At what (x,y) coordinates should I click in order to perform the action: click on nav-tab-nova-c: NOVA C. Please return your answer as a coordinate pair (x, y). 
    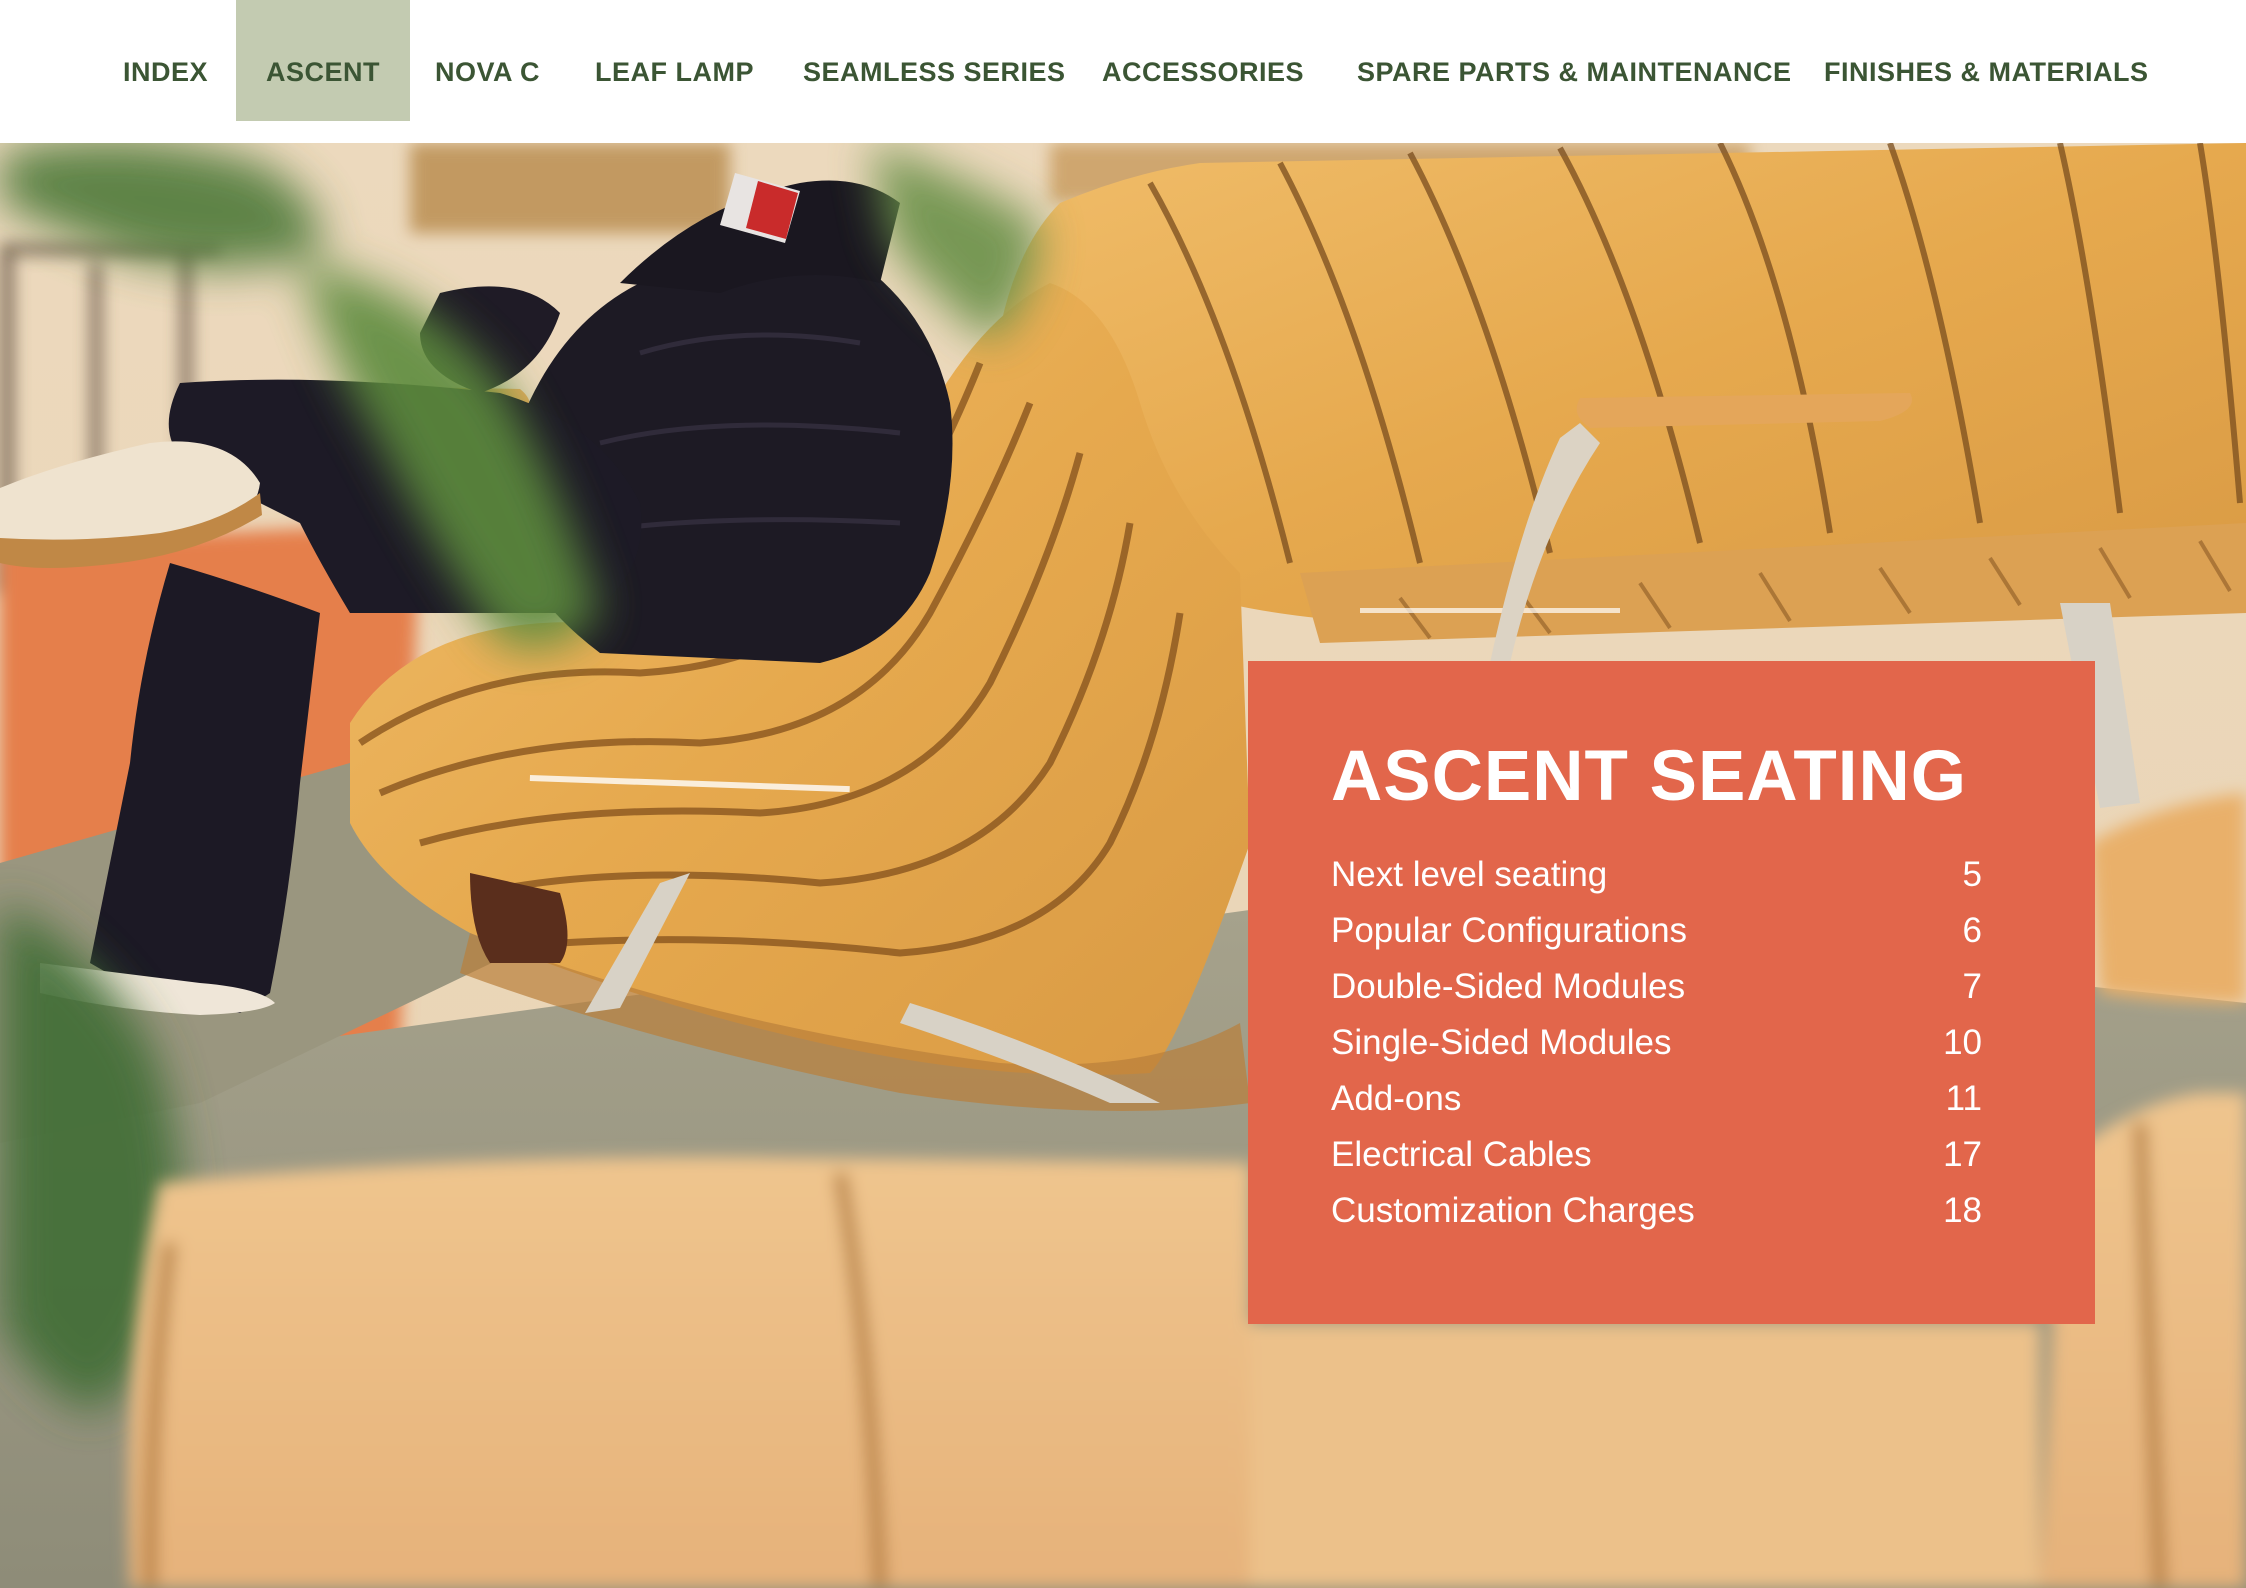
    Looking at the image, I should click on (487, 60).